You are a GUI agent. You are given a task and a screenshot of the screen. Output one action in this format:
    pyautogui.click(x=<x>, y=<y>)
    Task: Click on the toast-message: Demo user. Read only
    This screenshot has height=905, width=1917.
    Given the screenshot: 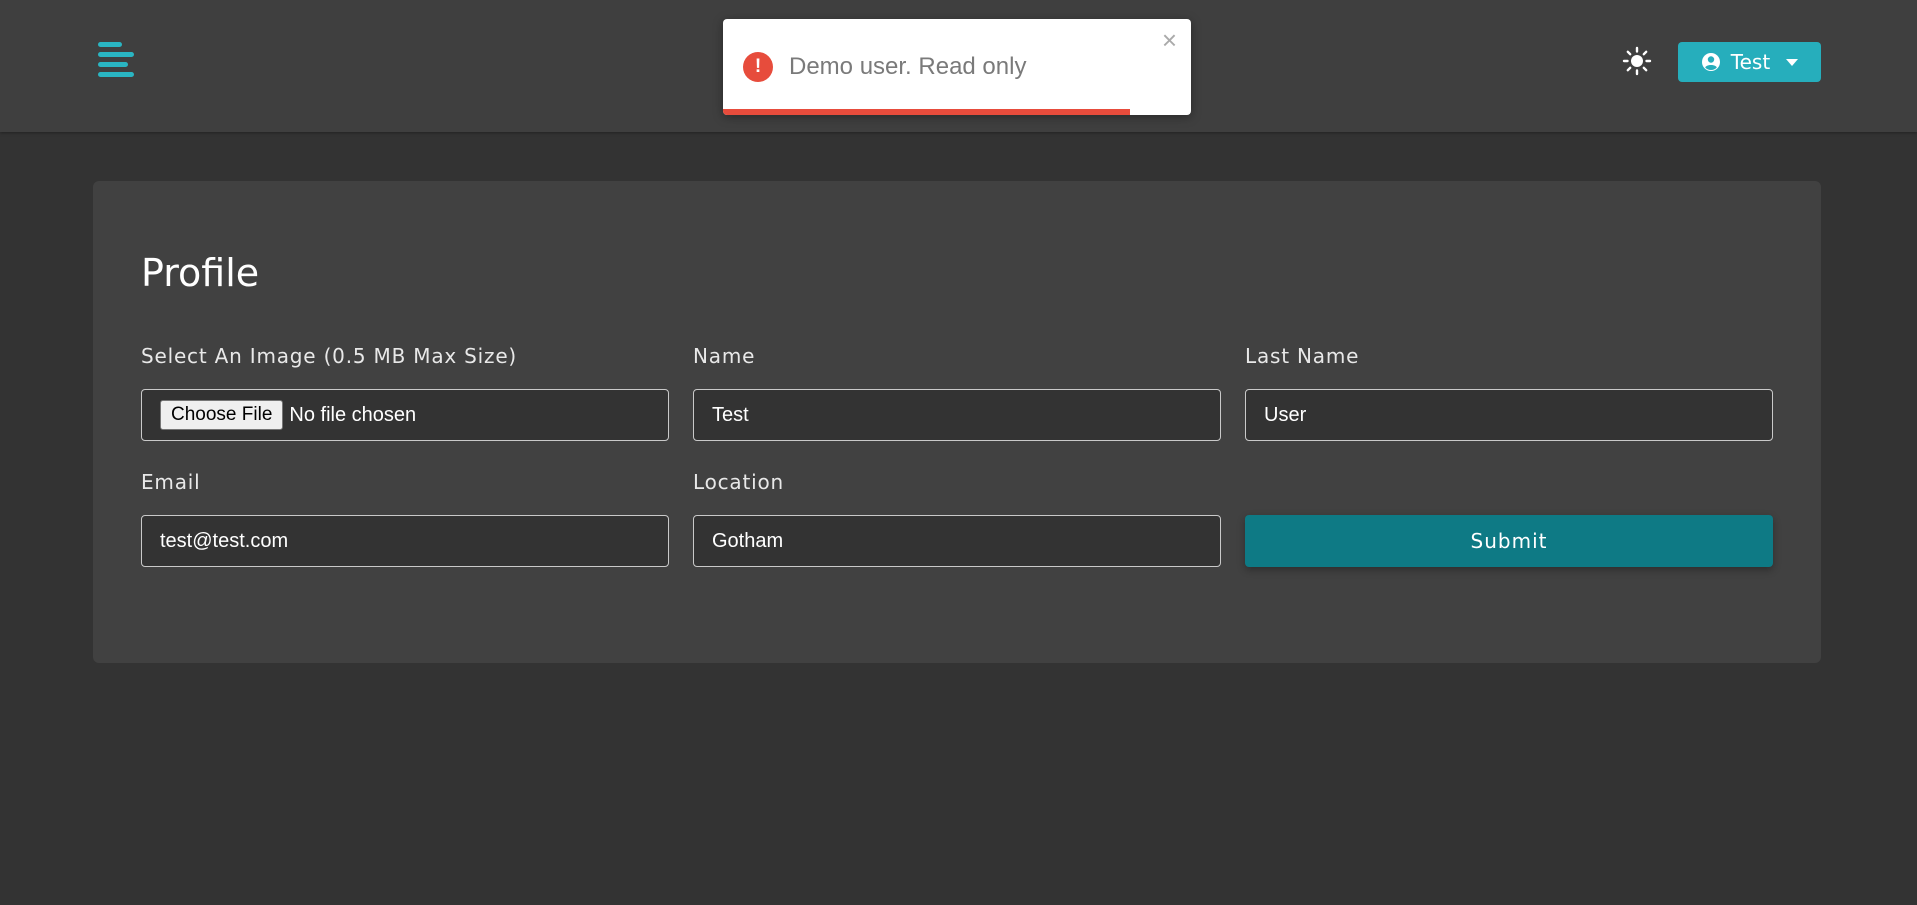 What is the action you would take?
    pyautogui.click(x=908, y=66)
    